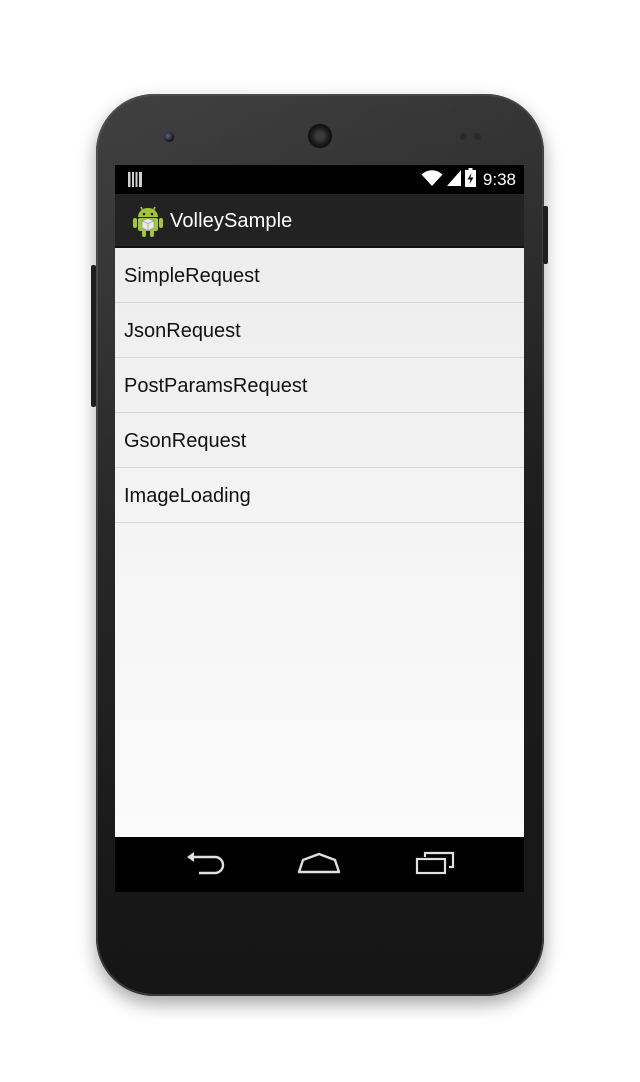 This screenshot has height=1082, width=640. Describe the element at coordinates (135, 182) in the screenshot. I see `notification-icon` at that location.